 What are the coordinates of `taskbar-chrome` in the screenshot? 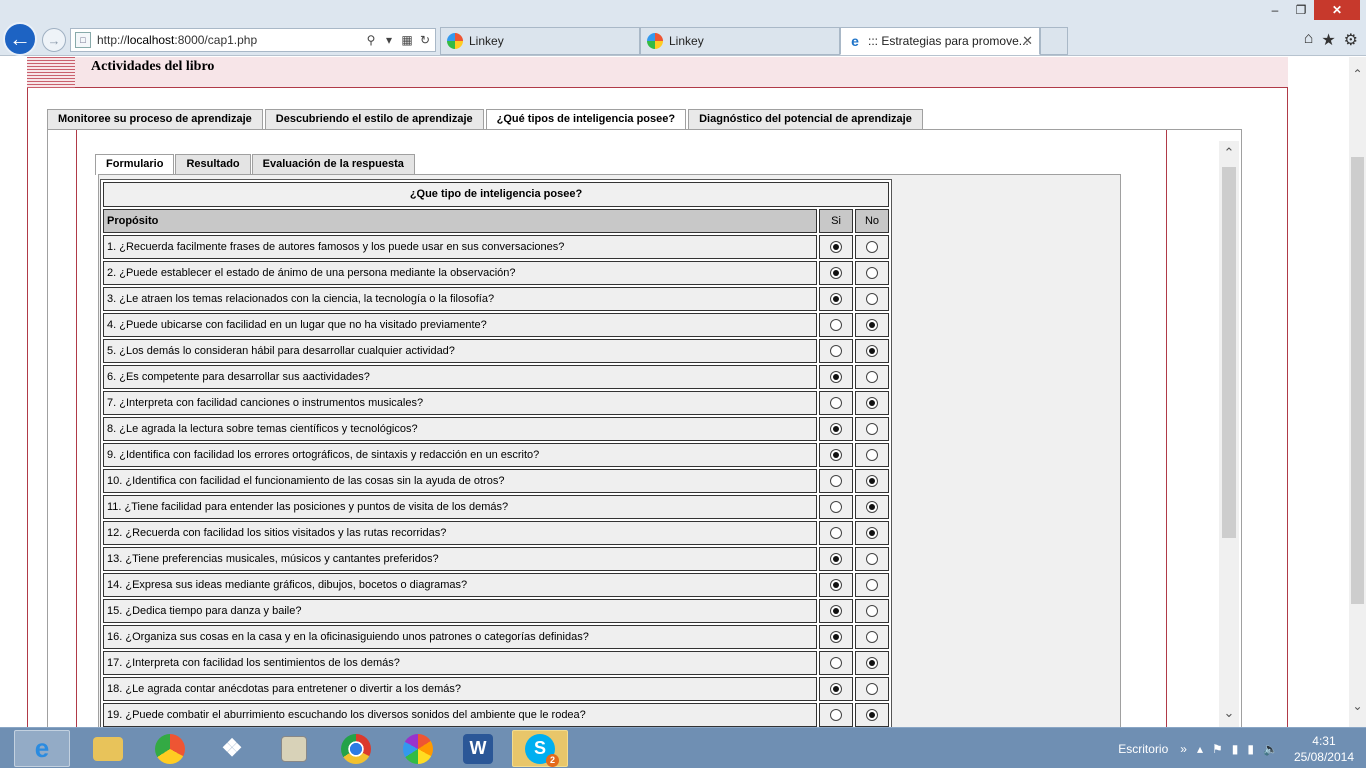 It's located at (356, 748).